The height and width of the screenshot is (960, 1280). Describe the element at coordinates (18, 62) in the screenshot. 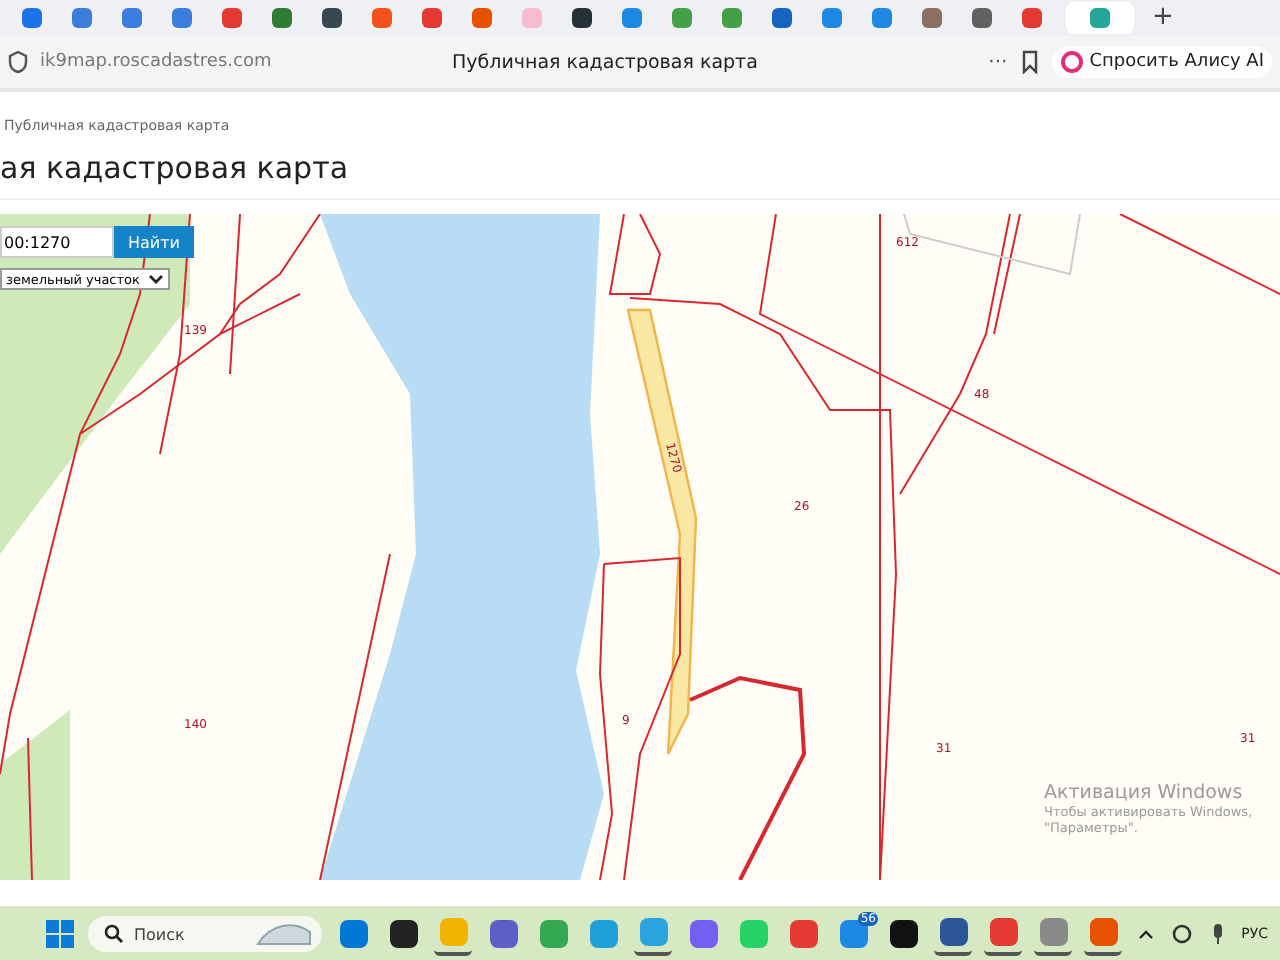

I see `shield-icon` at that location.